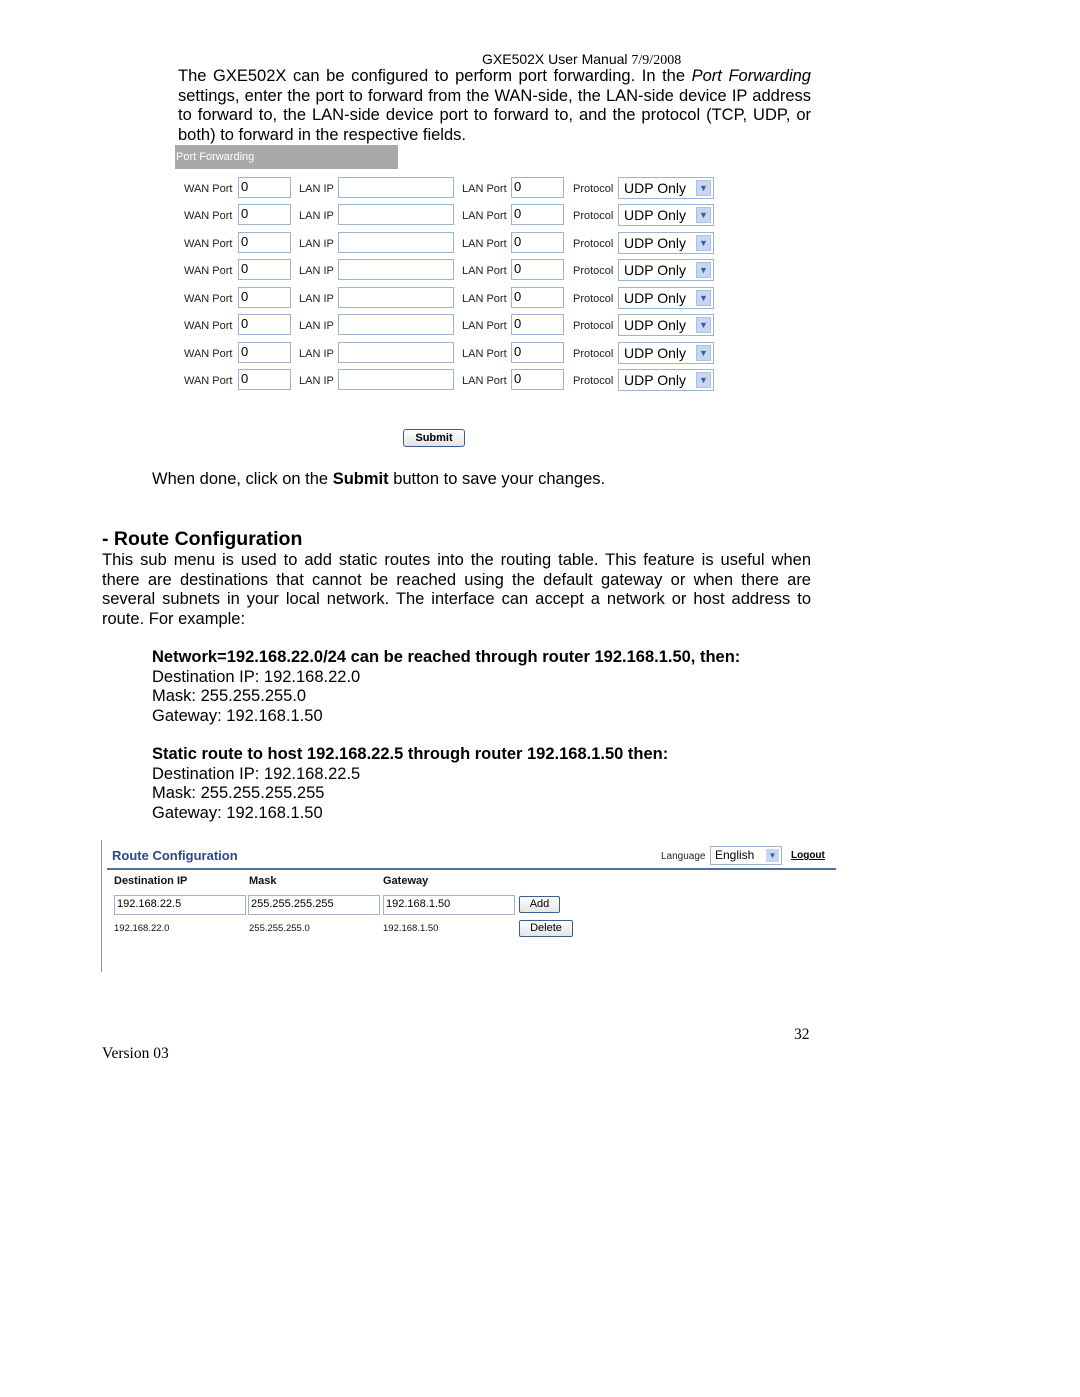  I want to click on port-forwarding-title: Port Forwarding, so click(286, 157).